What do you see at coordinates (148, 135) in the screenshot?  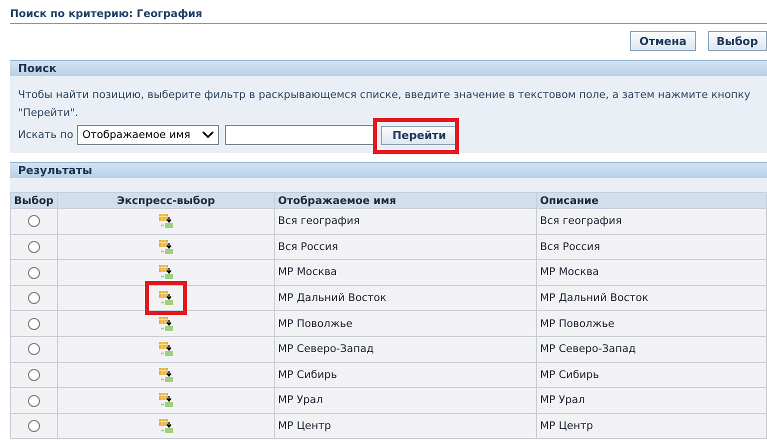 I see `filter-dropdown: Отображаемое имя` at bounding box center [148, 135].